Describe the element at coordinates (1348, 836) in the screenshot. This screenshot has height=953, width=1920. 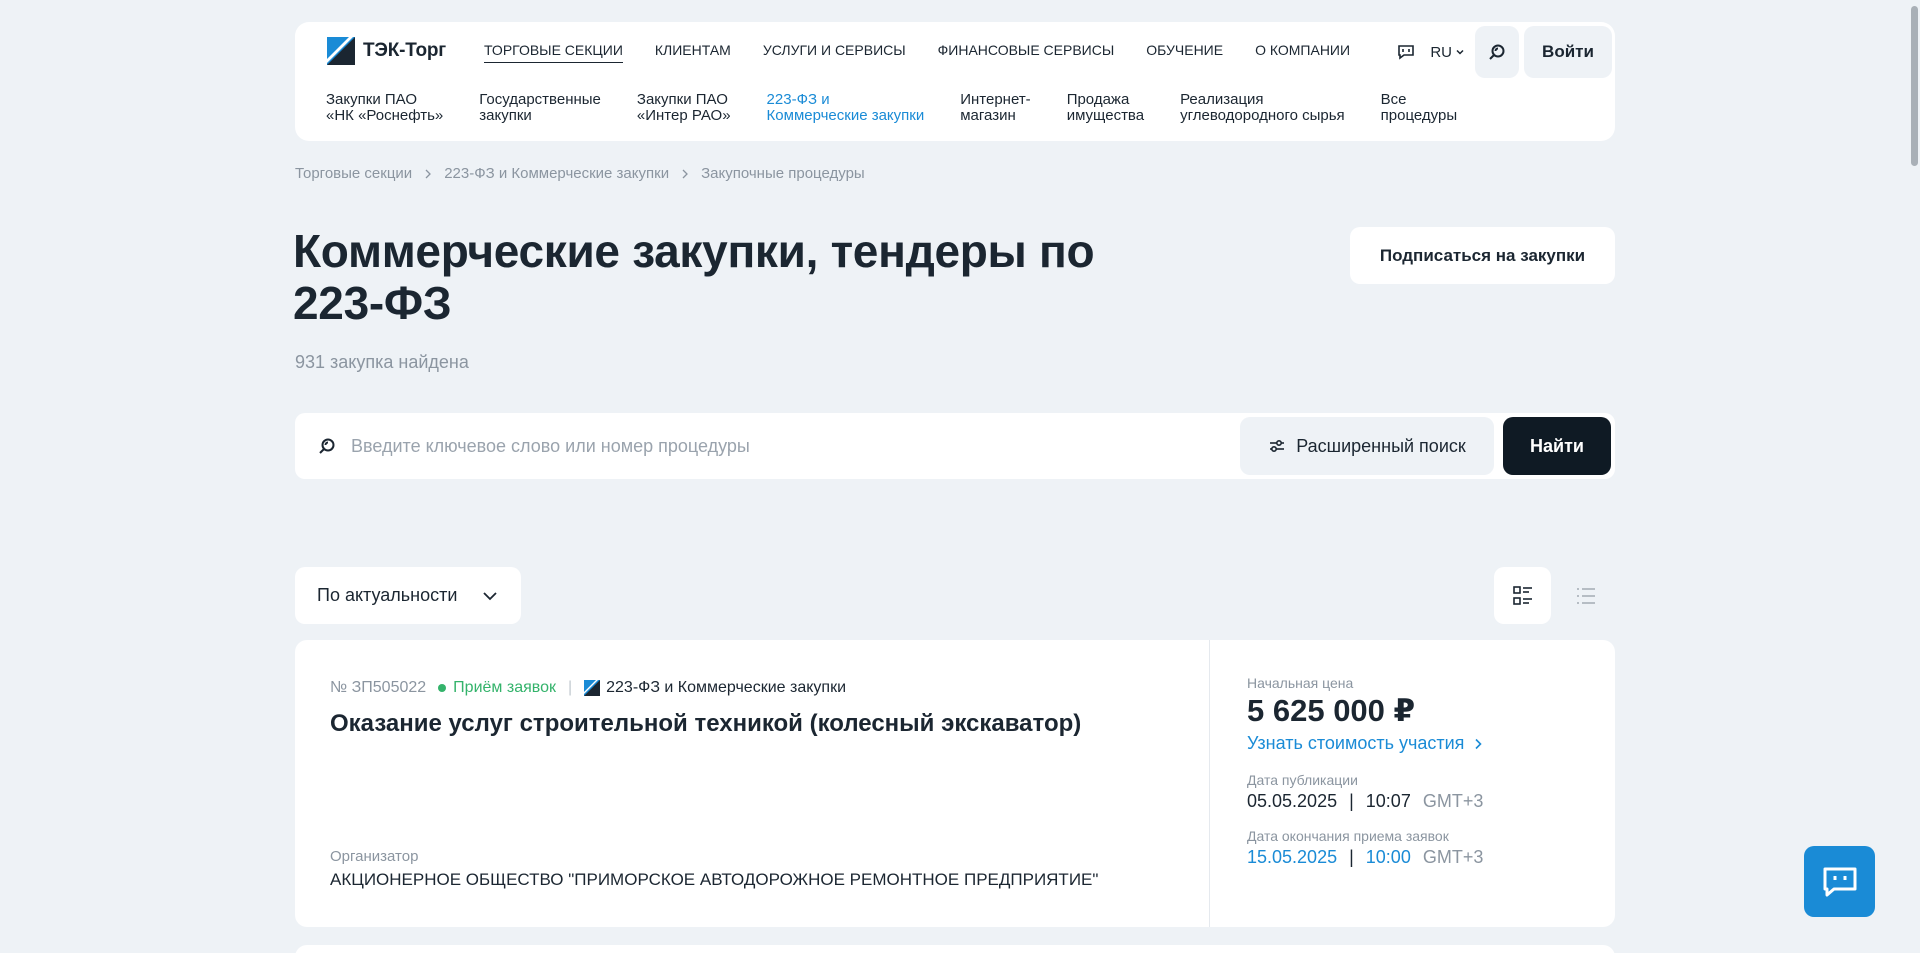
I see `deadline-label: Дата окончания приема заявок` at that location.